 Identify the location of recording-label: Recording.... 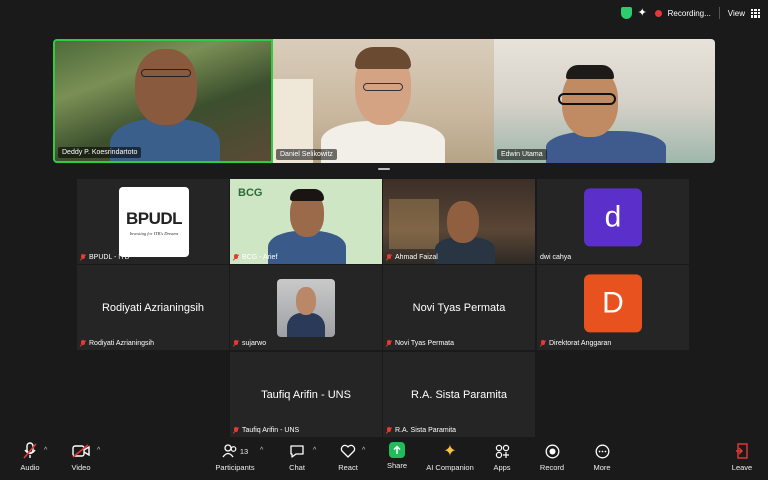
(689, 13).